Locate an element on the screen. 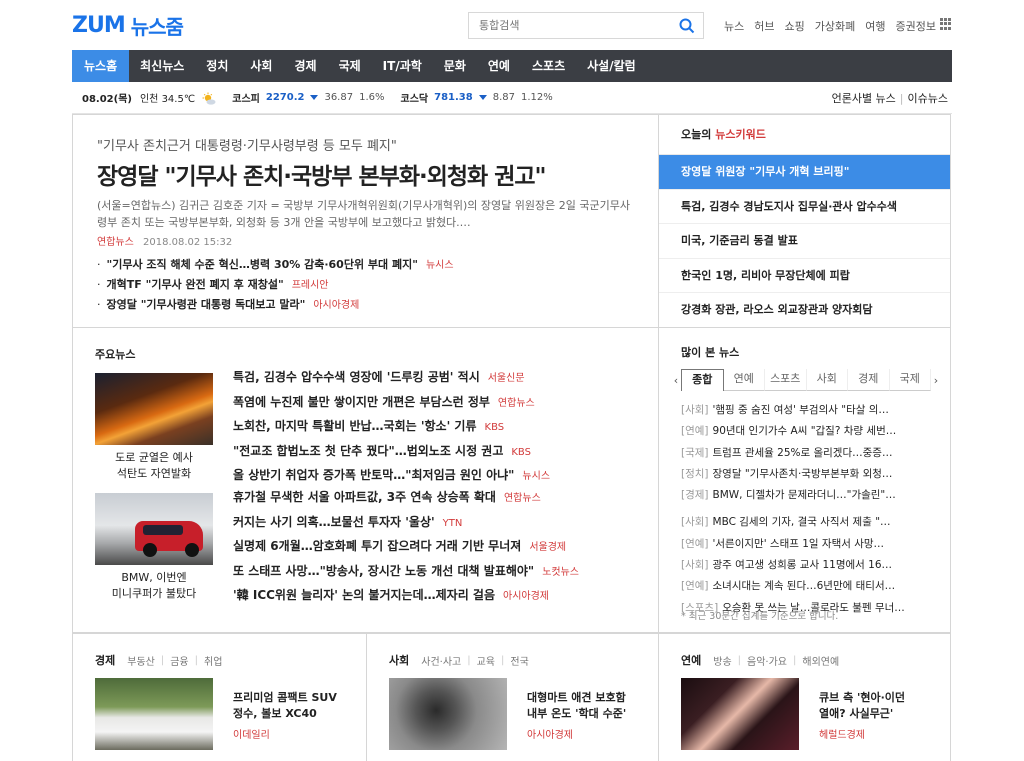 The image size is (1024, 761). press-news-link: 언론사별 뉴스 is located at coordinates (864, 98).